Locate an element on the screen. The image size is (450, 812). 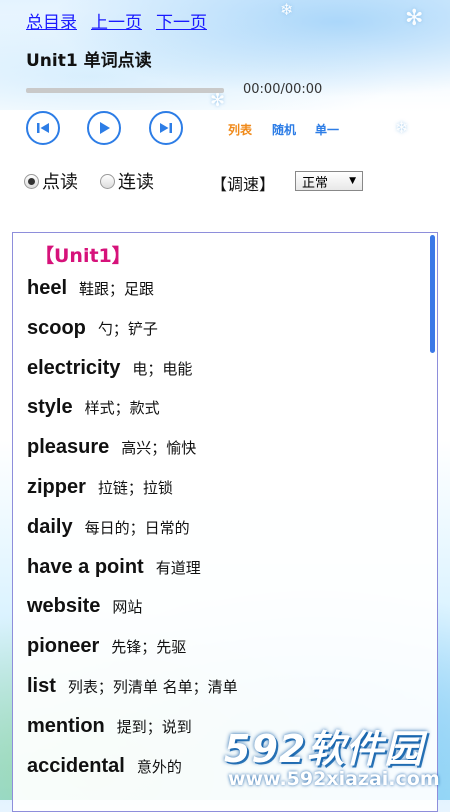
word-english: scoop is located at coordinates (56, 327).